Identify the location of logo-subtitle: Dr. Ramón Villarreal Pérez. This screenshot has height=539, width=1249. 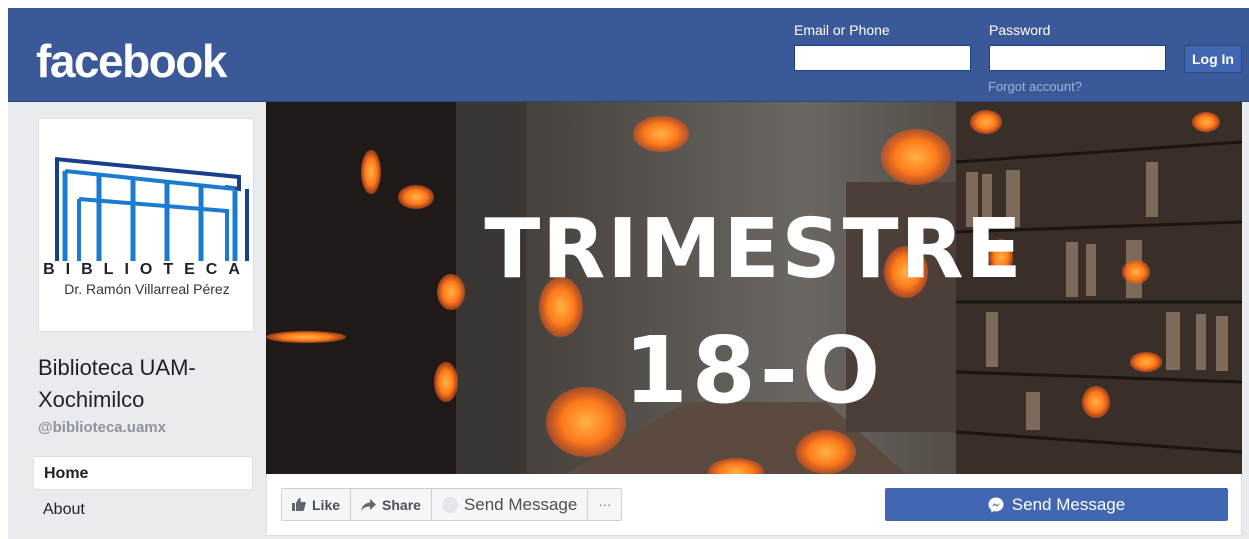
(146, 289).